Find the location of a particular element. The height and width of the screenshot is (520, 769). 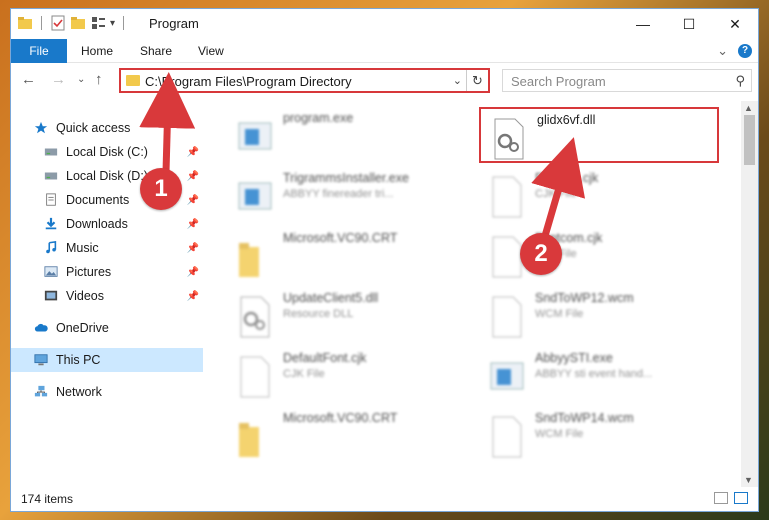

file-item: SndToWP14.wcm WCM File is located at coordinates (599, 435).